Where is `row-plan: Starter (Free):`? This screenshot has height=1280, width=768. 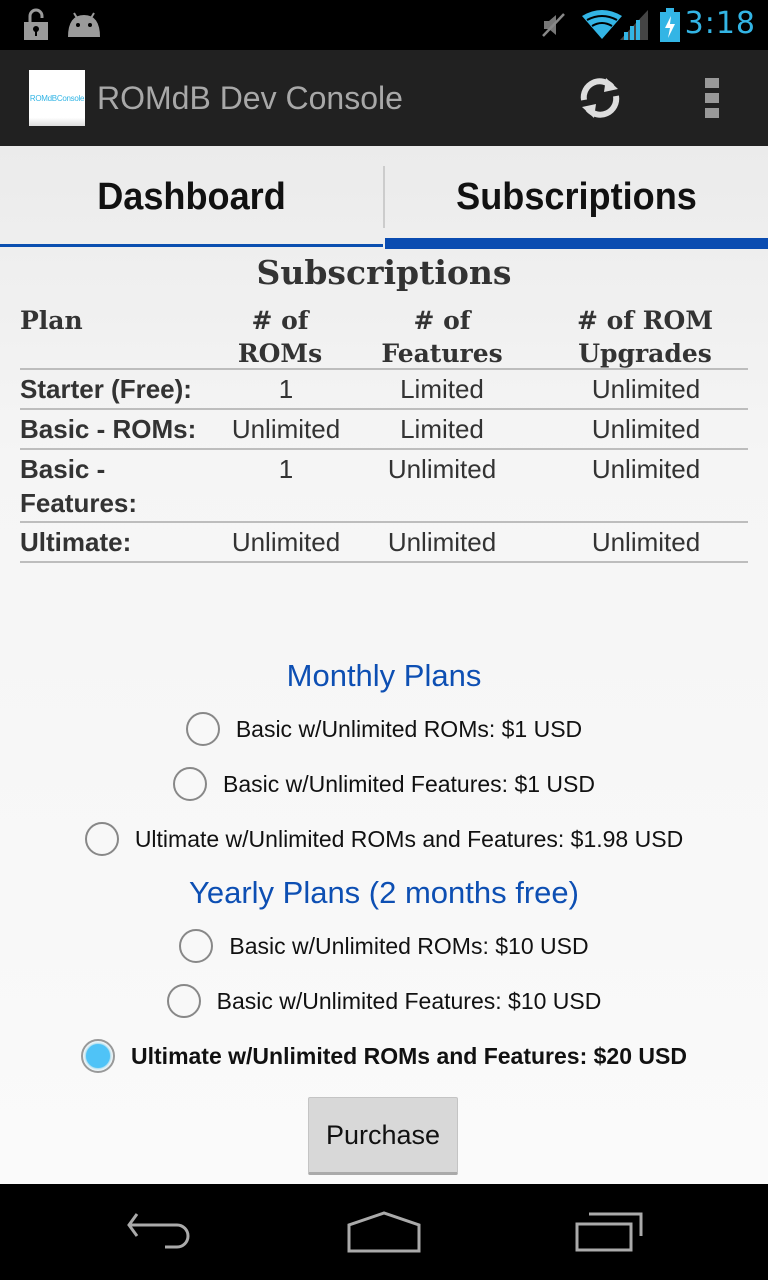
row-plan: Starter (Free): is located at coordinates (106, 389).